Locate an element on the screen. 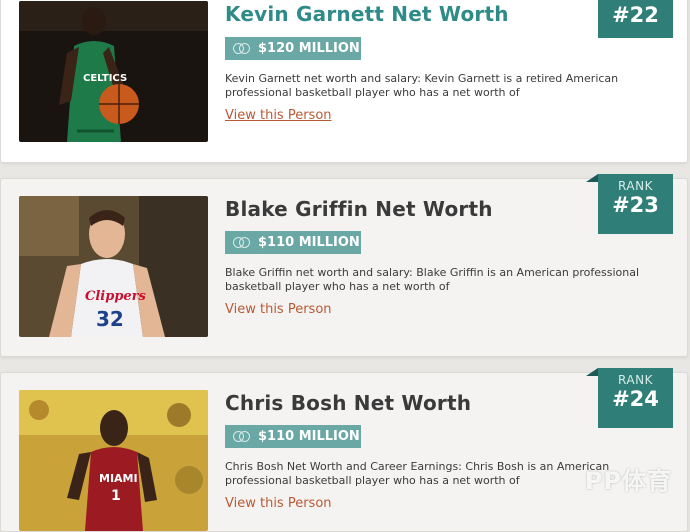 This screenshot has height=532, width=690. rank-ribbon: RANK #23 is located at coordinates (629, 204).